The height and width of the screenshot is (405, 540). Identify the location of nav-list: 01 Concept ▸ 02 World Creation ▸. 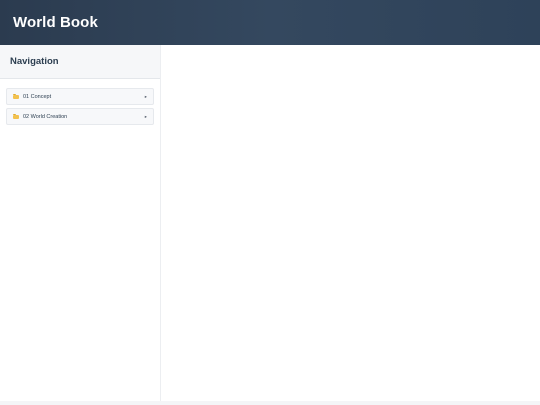
(80, 102).